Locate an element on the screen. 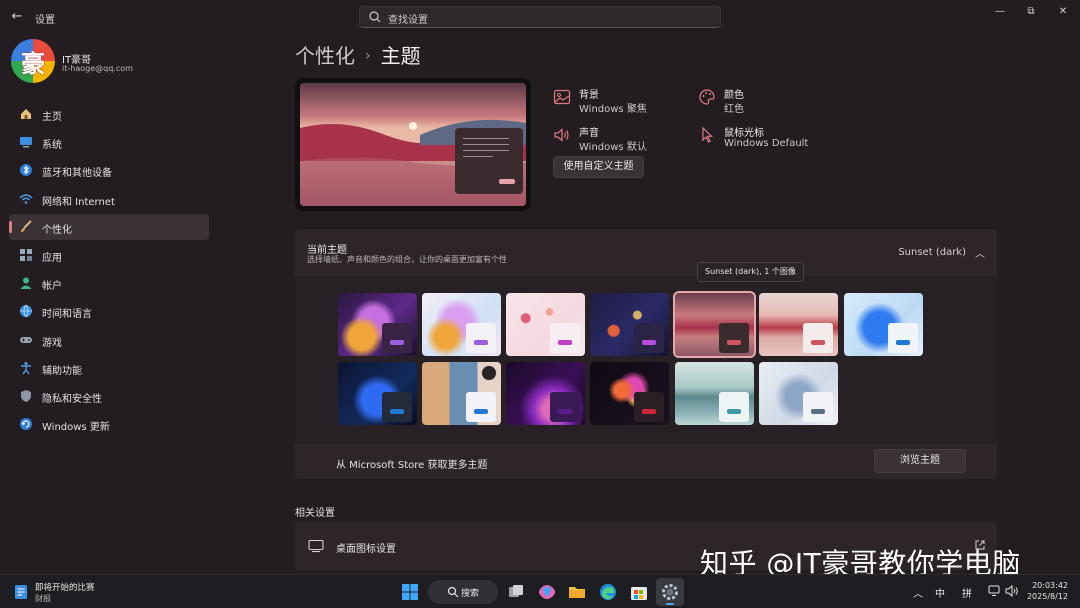  settings-gear-icon is located at coordinates (670, 592).